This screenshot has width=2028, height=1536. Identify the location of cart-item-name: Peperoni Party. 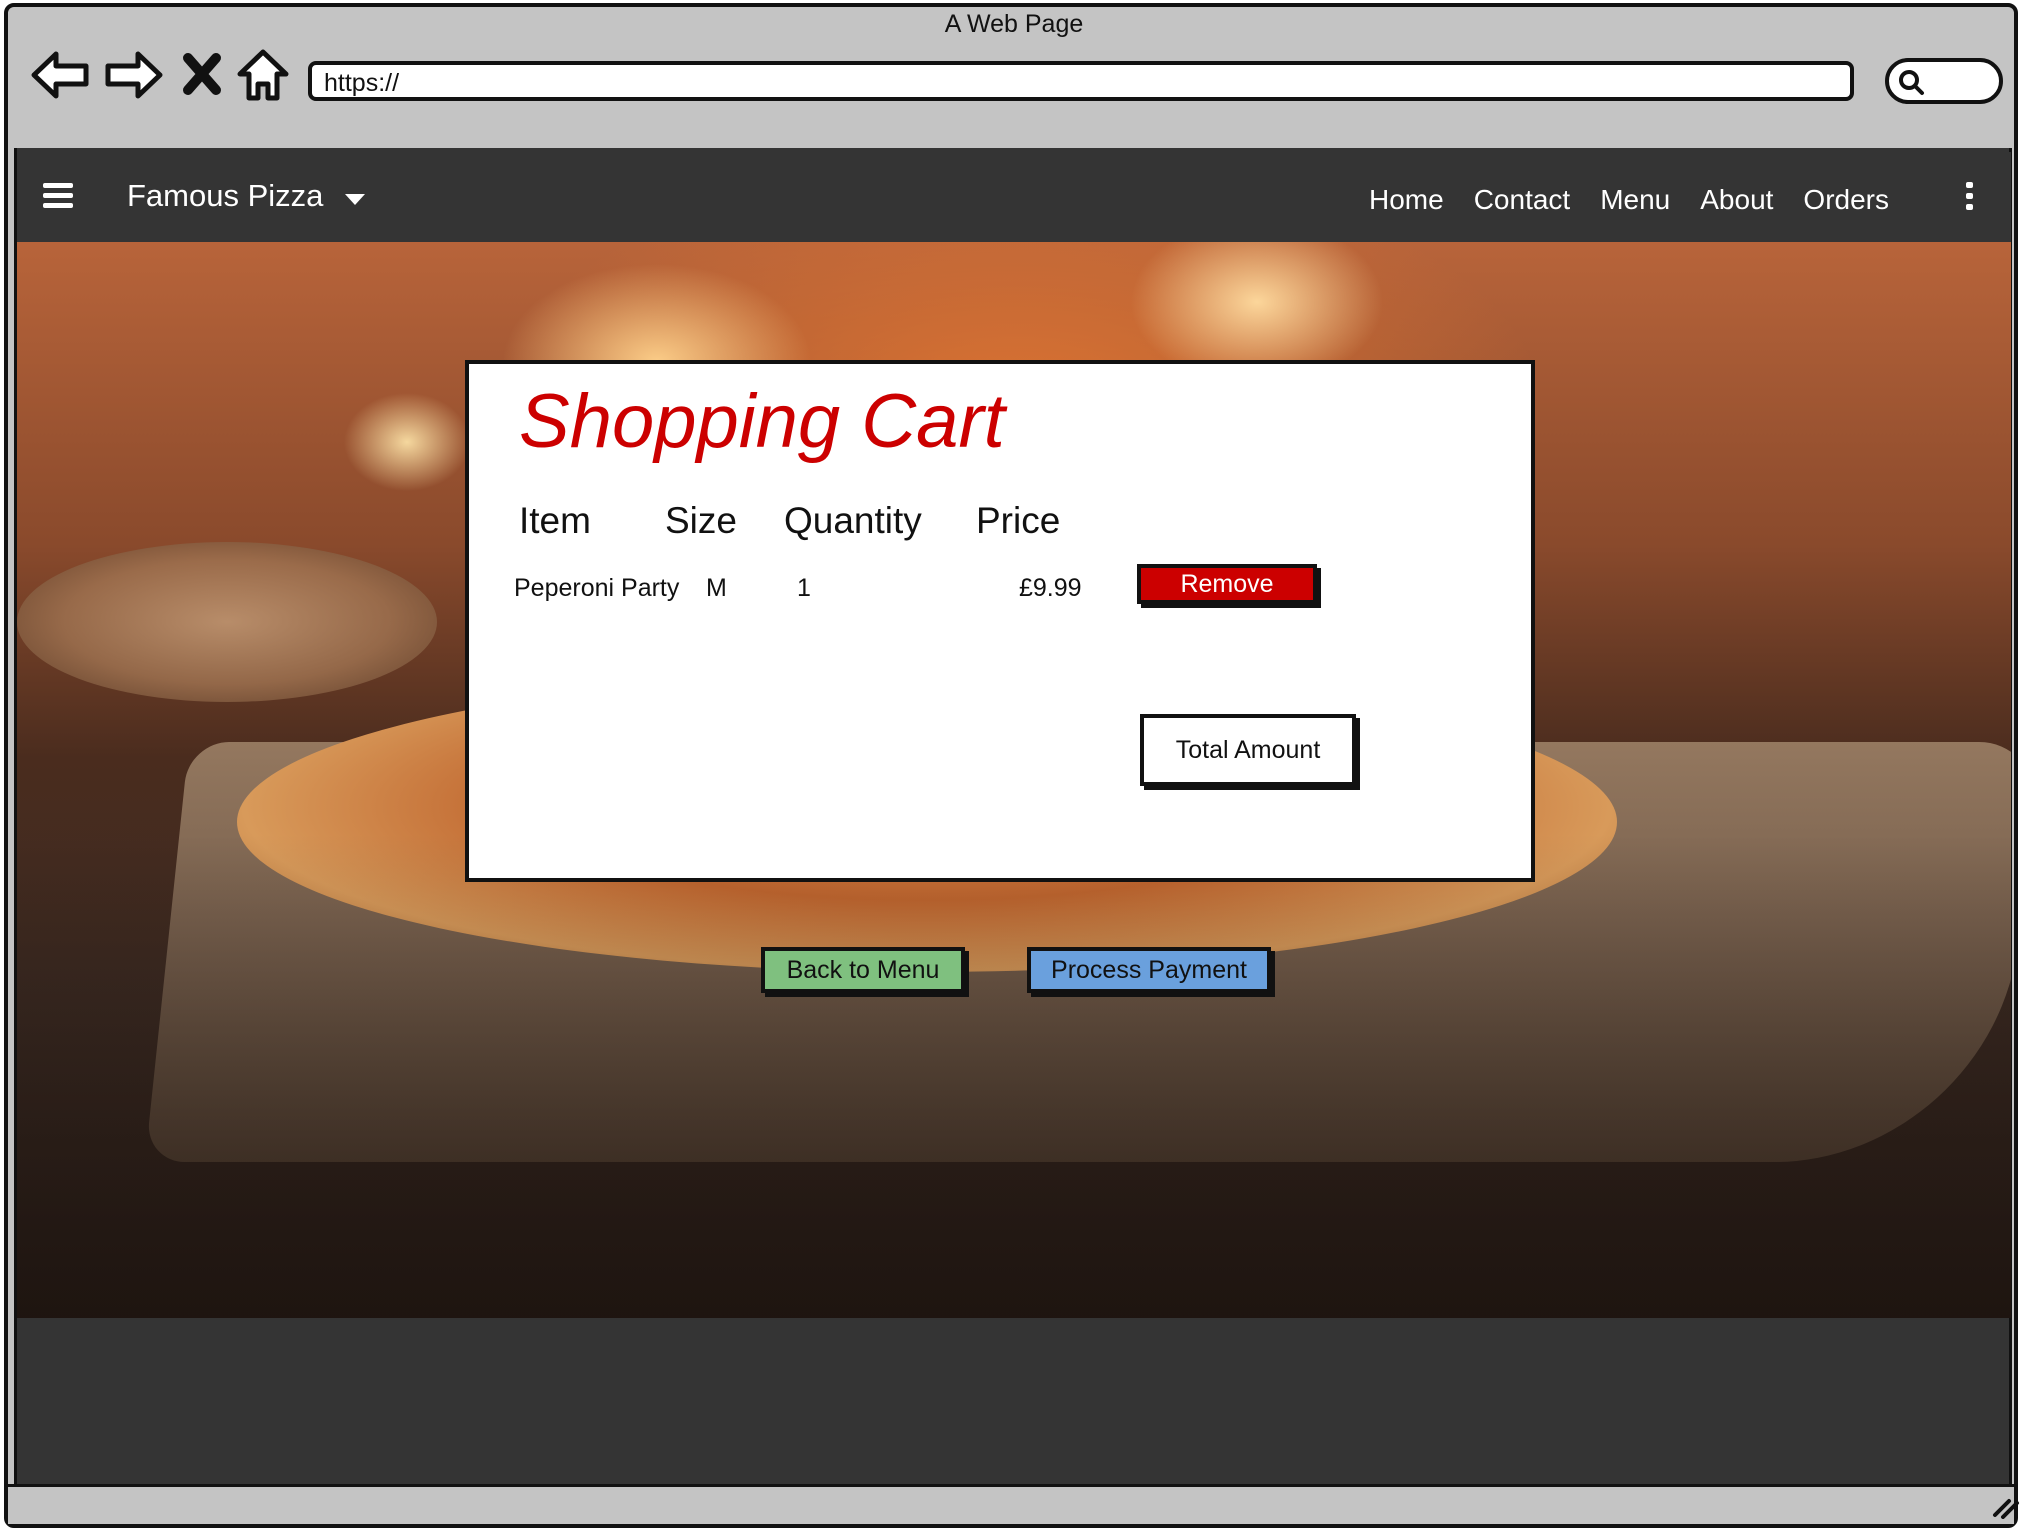
(597, 588).